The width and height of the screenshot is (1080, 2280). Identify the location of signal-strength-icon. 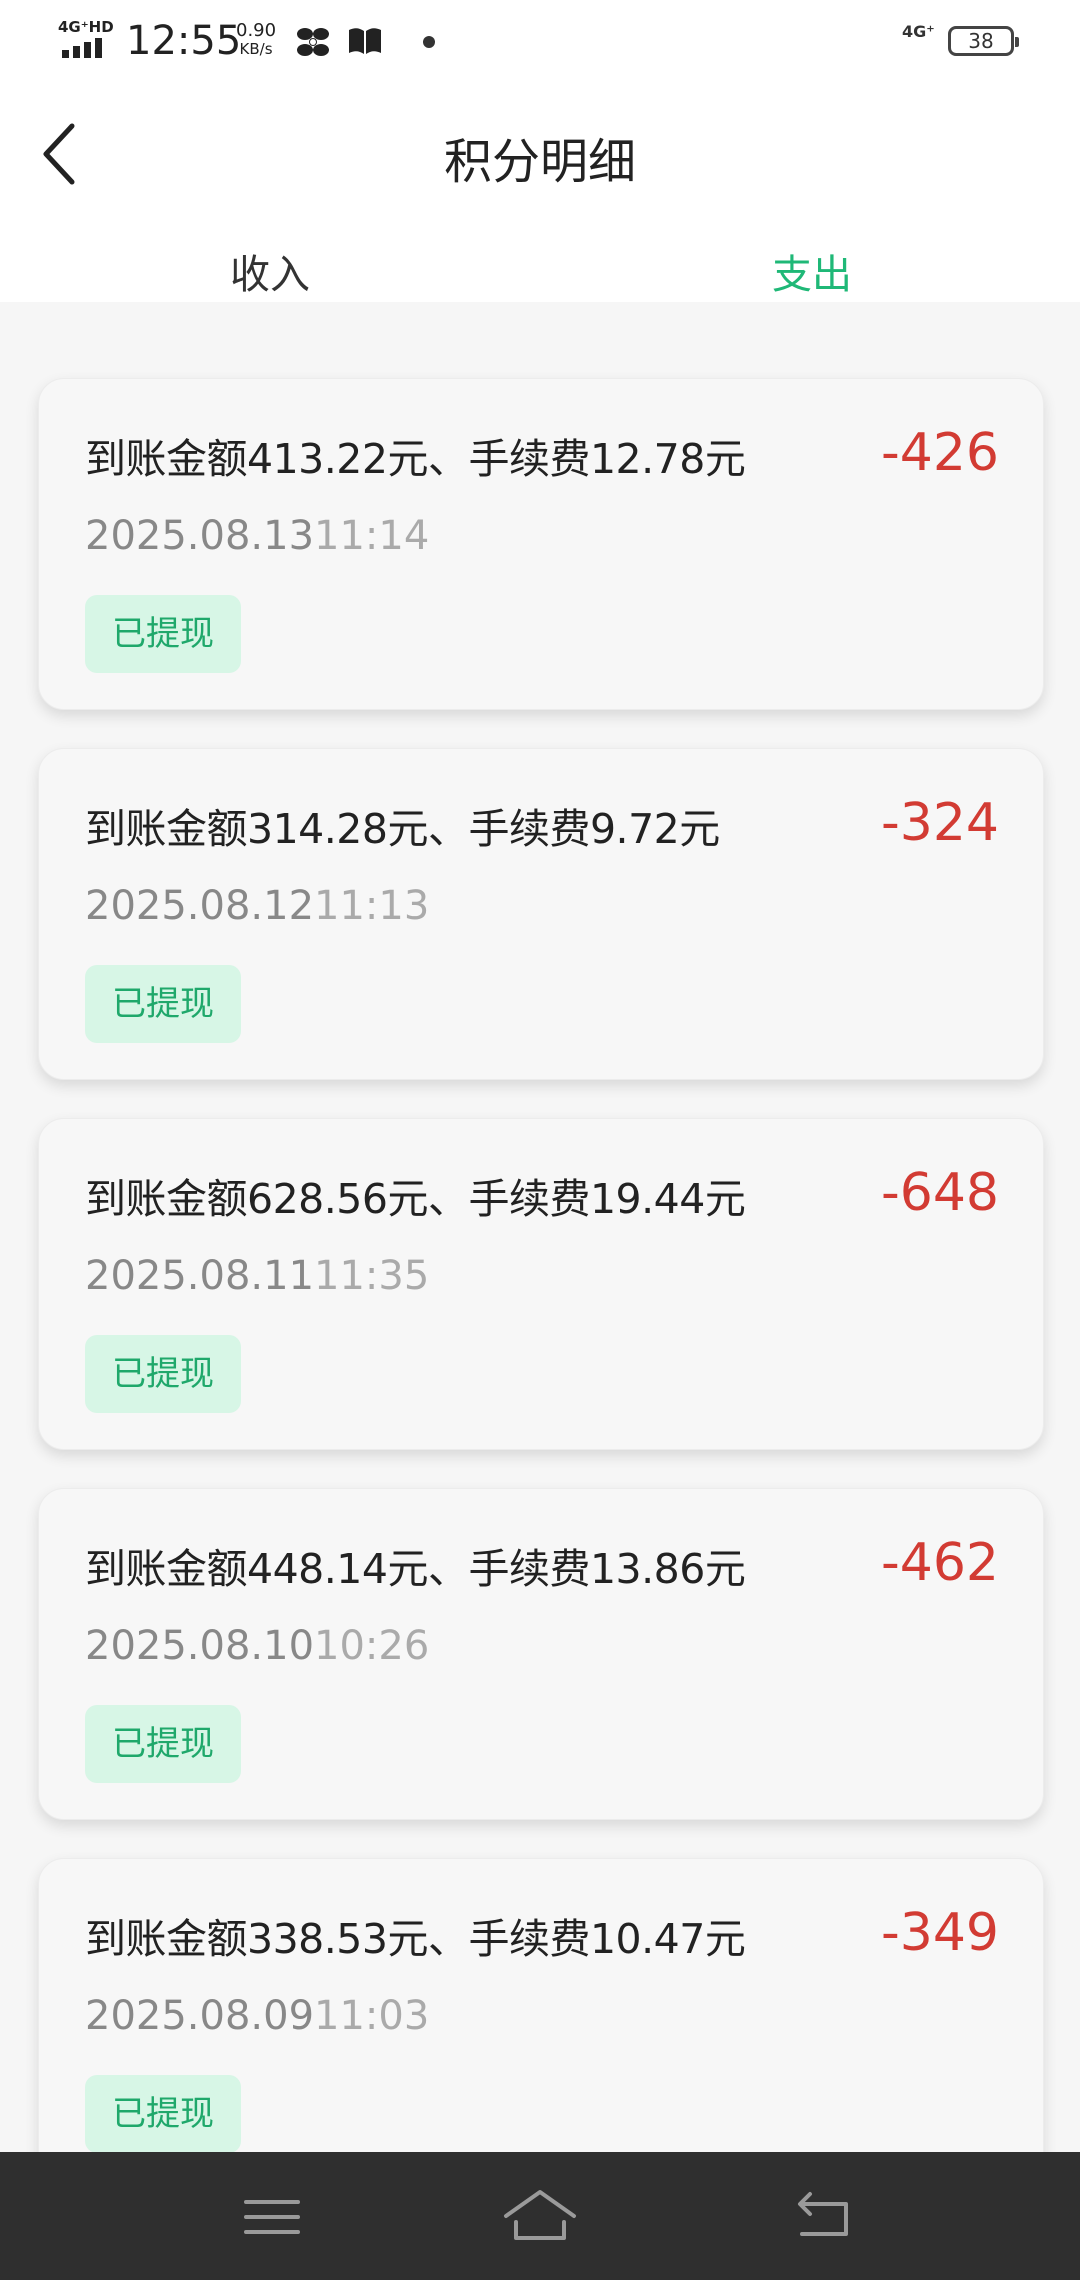
(86, 47).